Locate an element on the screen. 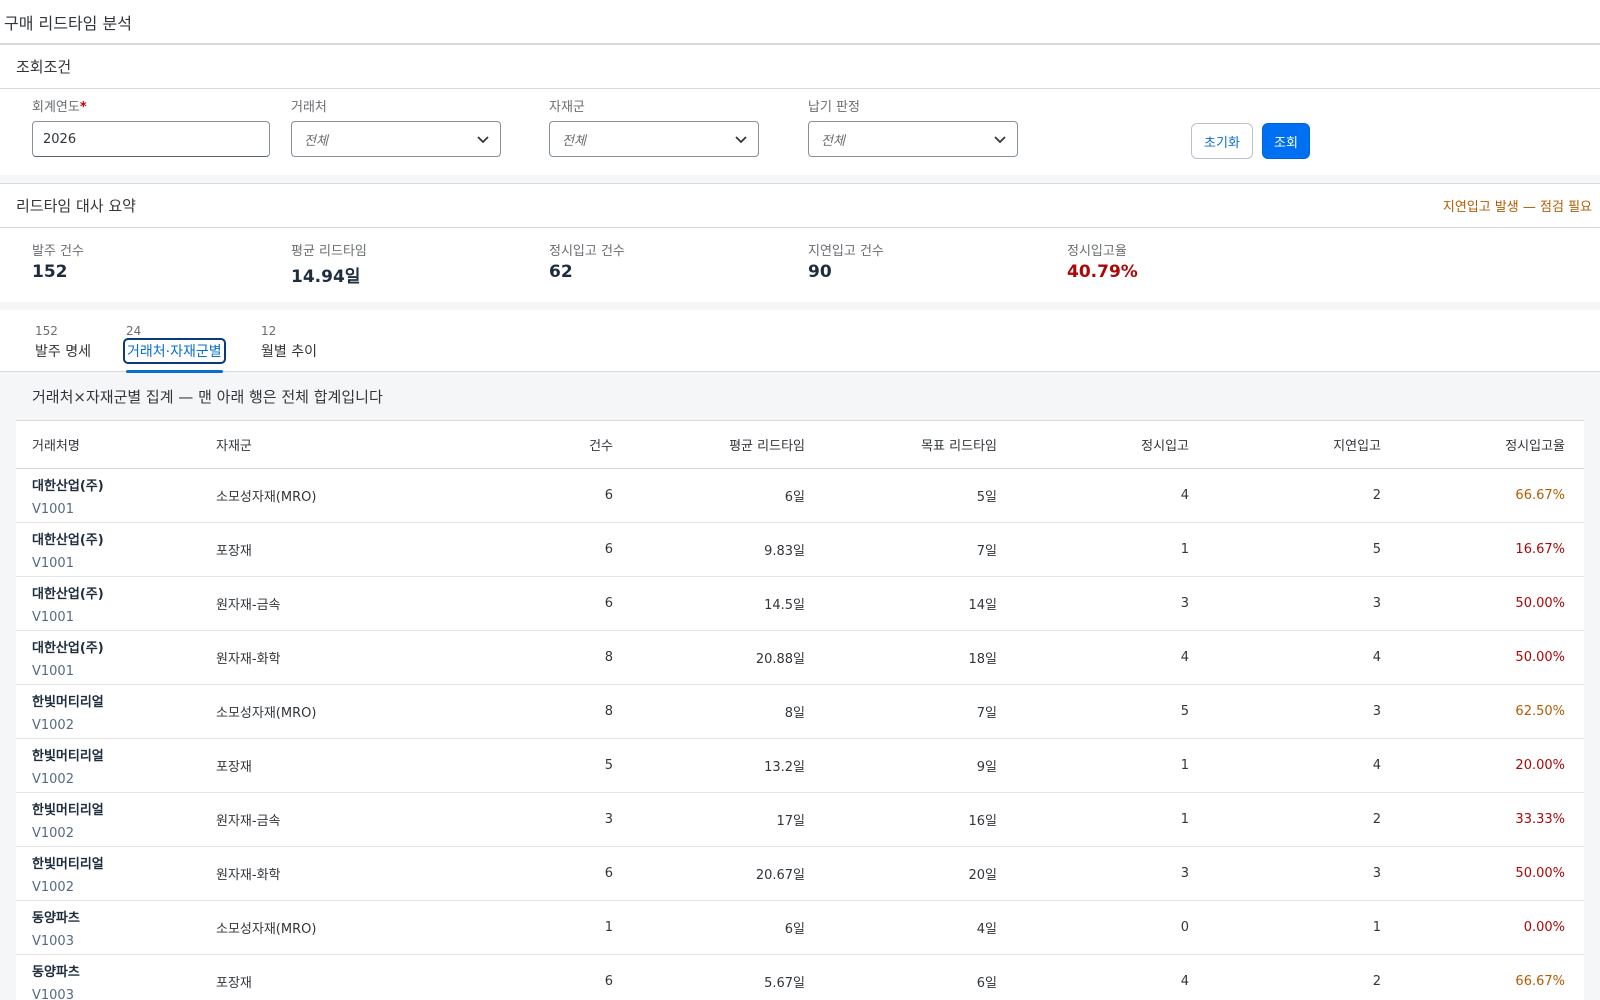 The image size is (1600, 1000). material-group-cell: 소모성자재(MRO) is located at coordinates (266, 713).